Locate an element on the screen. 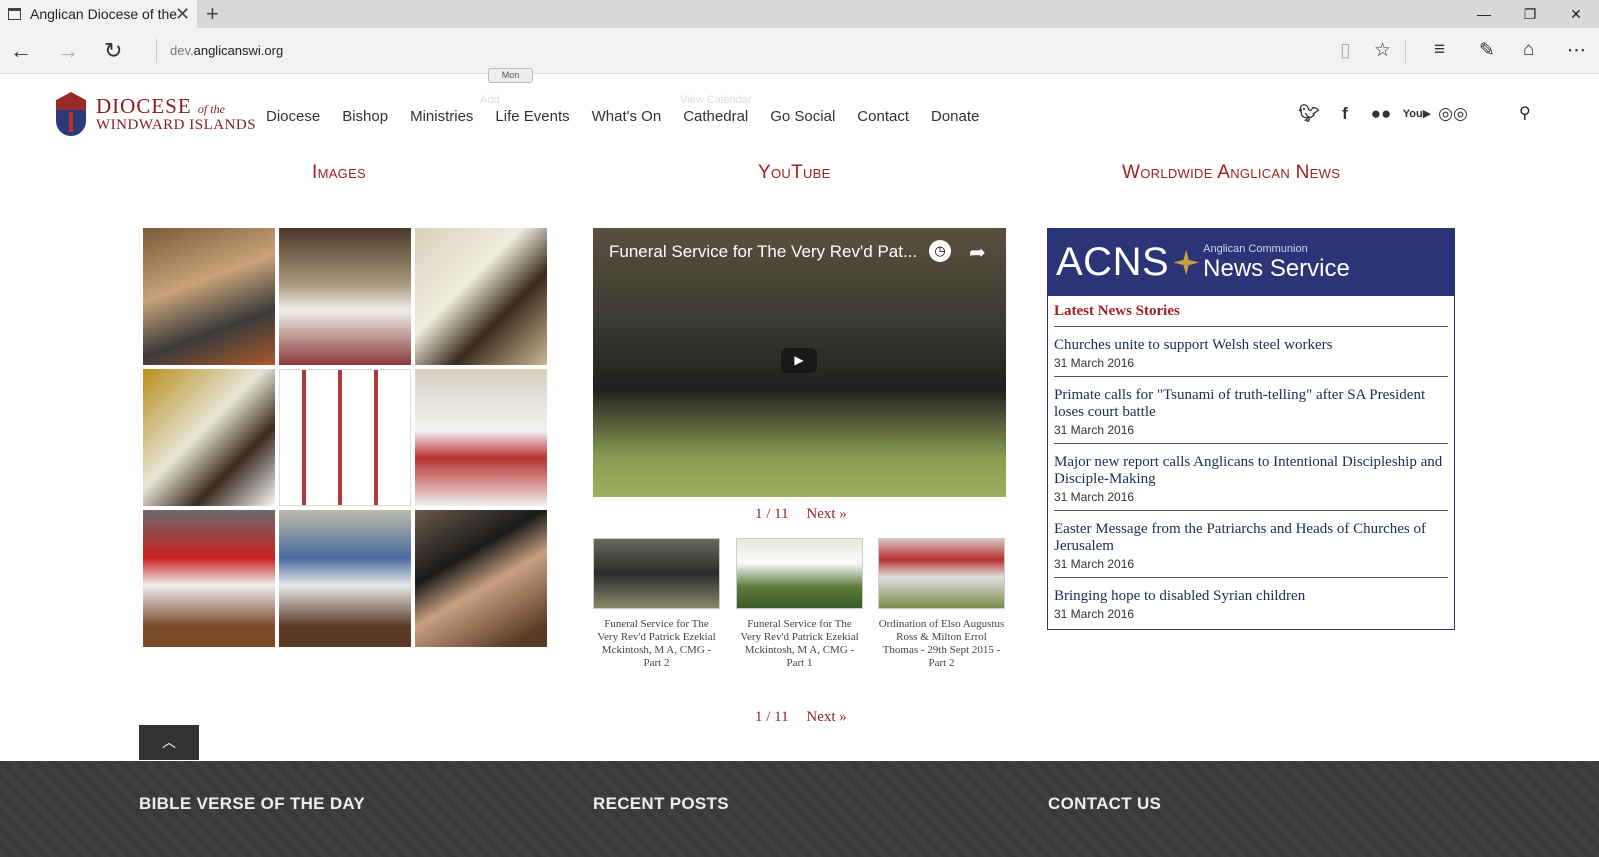 The image size is (1599, 857). browser-tab-bar: Anglican Diocese of the ✕ + — ❐ ✕ is located at coordinates (799, 14).